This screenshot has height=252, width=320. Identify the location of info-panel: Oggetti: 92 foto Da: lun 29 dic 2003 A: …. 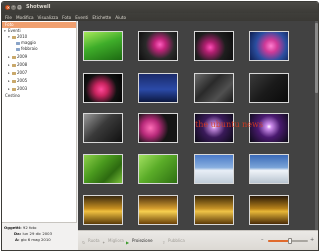
(39, 236).